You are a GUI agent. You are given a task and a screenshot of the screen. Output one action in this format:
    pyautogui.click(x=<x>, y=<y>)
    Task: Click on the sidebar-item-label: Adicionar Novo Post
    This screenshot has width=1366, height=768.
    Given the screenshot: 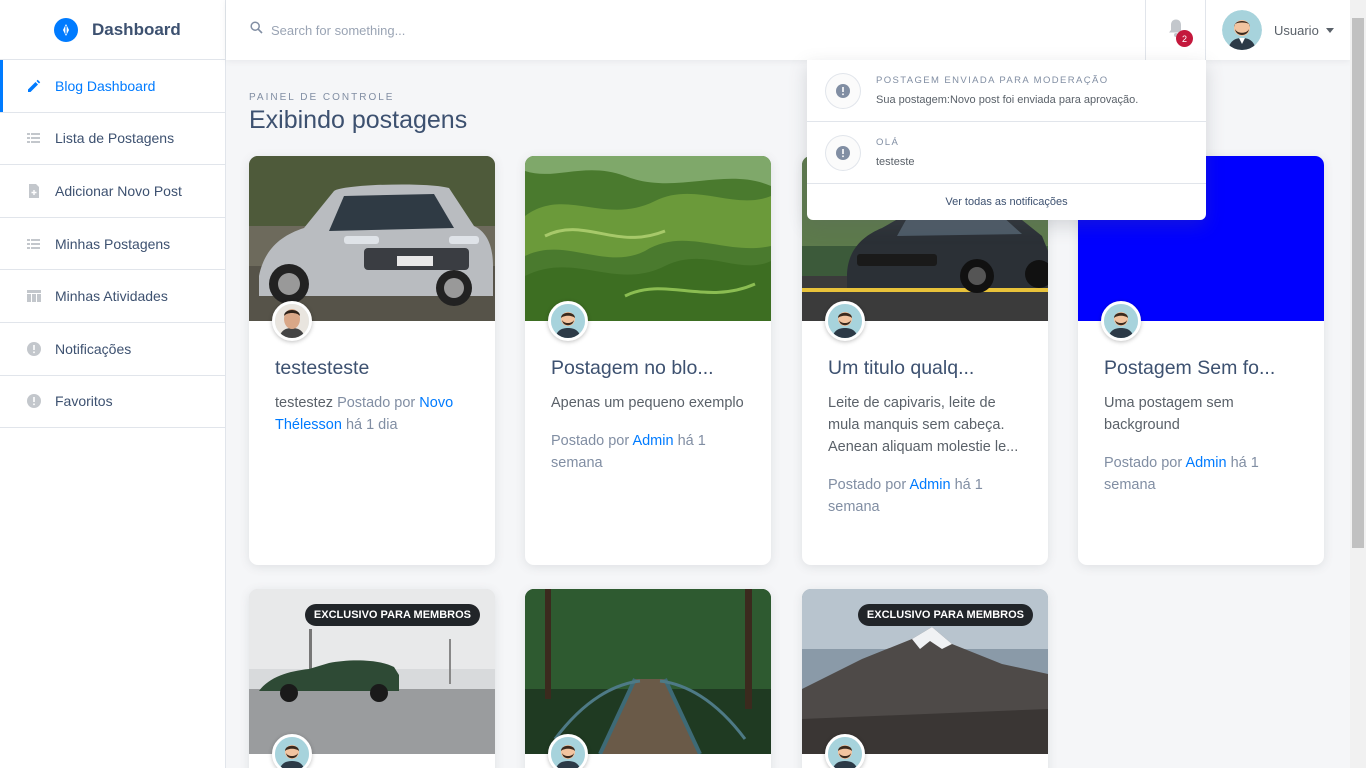 What is the action you would take?
    pyautogui.click(x=118, y=190)
    